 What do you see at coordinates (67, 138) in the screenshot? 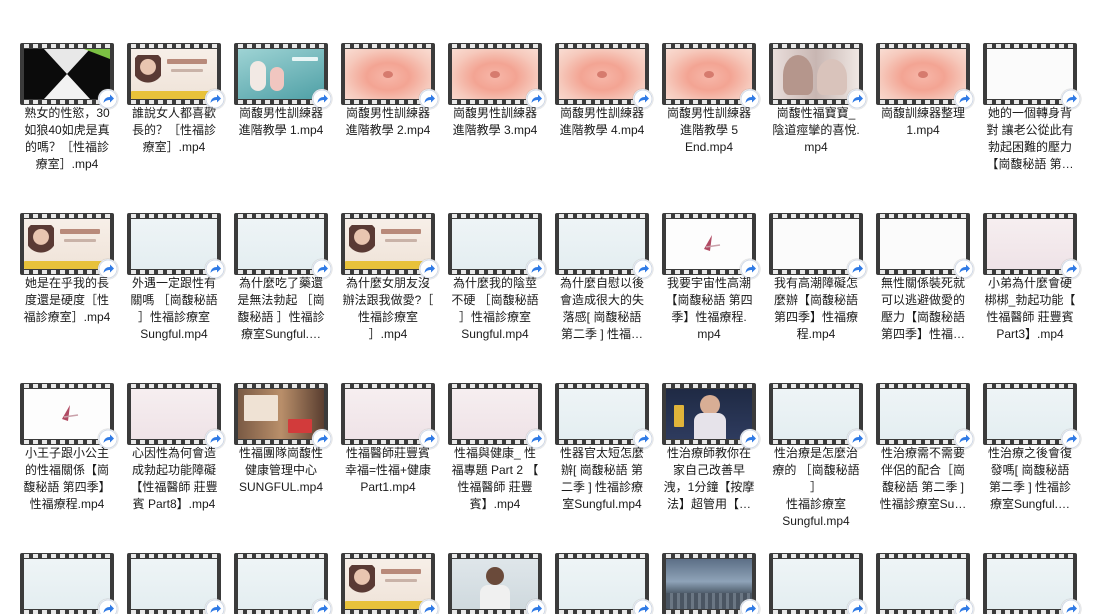
I see `file-name-label: 熟女的性慾，30 如狼40如虎是真 的嗎？［性福診 療室］.mp4` at bounding box center [67, 138].